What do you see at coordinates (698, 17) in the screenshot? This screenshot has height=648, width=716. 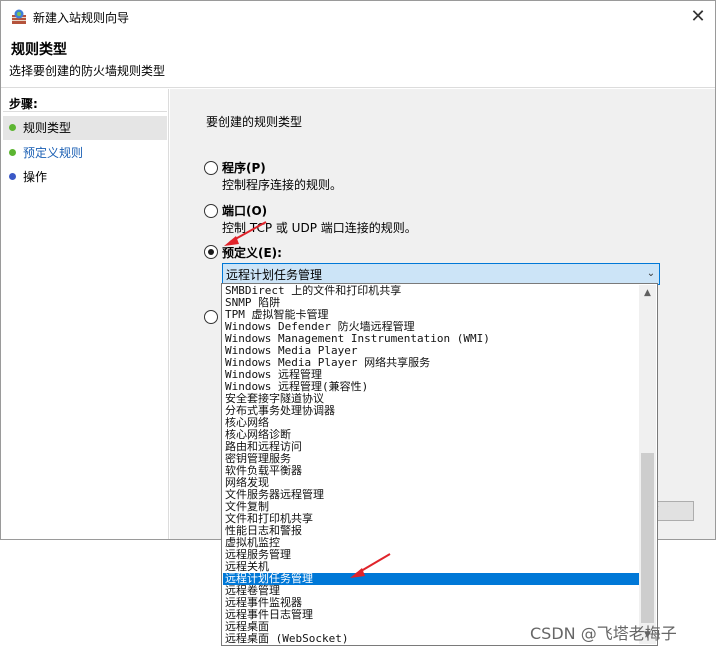 I see `close-button: ✕` at bounding box center [698, 17].